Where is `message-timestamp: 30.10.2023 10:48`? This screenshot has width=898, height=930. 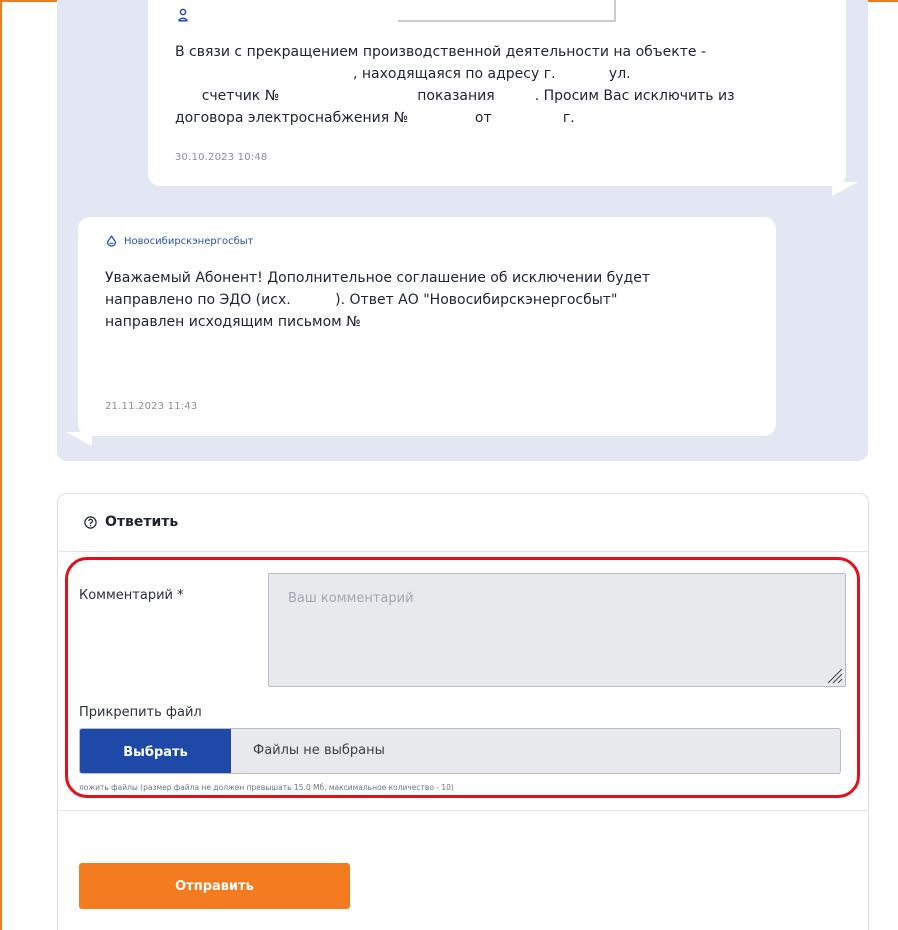 message-timestamp: 30.10.2023 10:48 is located at coordinates (221, 157).